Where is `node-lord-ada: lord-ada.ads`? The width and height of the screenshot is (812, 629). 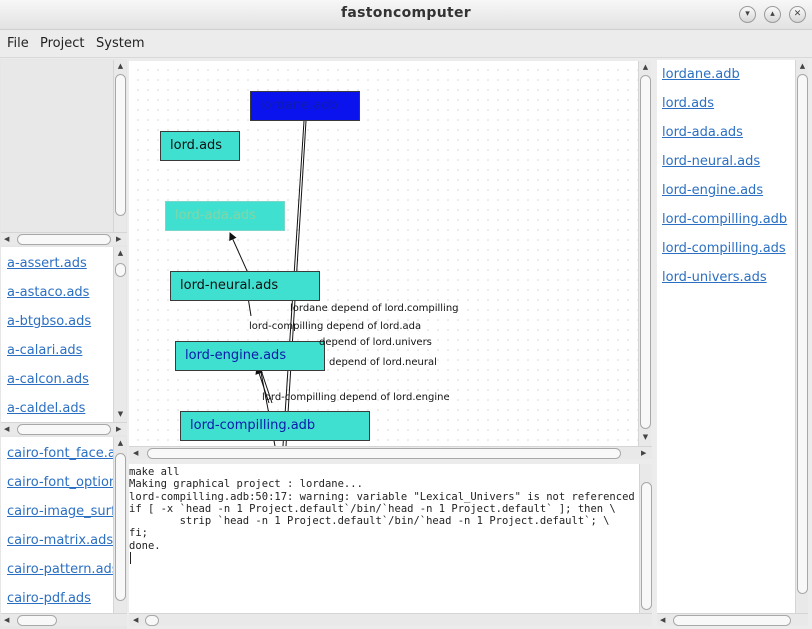
node-lord-ada: lord-ada.ads is located at coordinates (225, 216).